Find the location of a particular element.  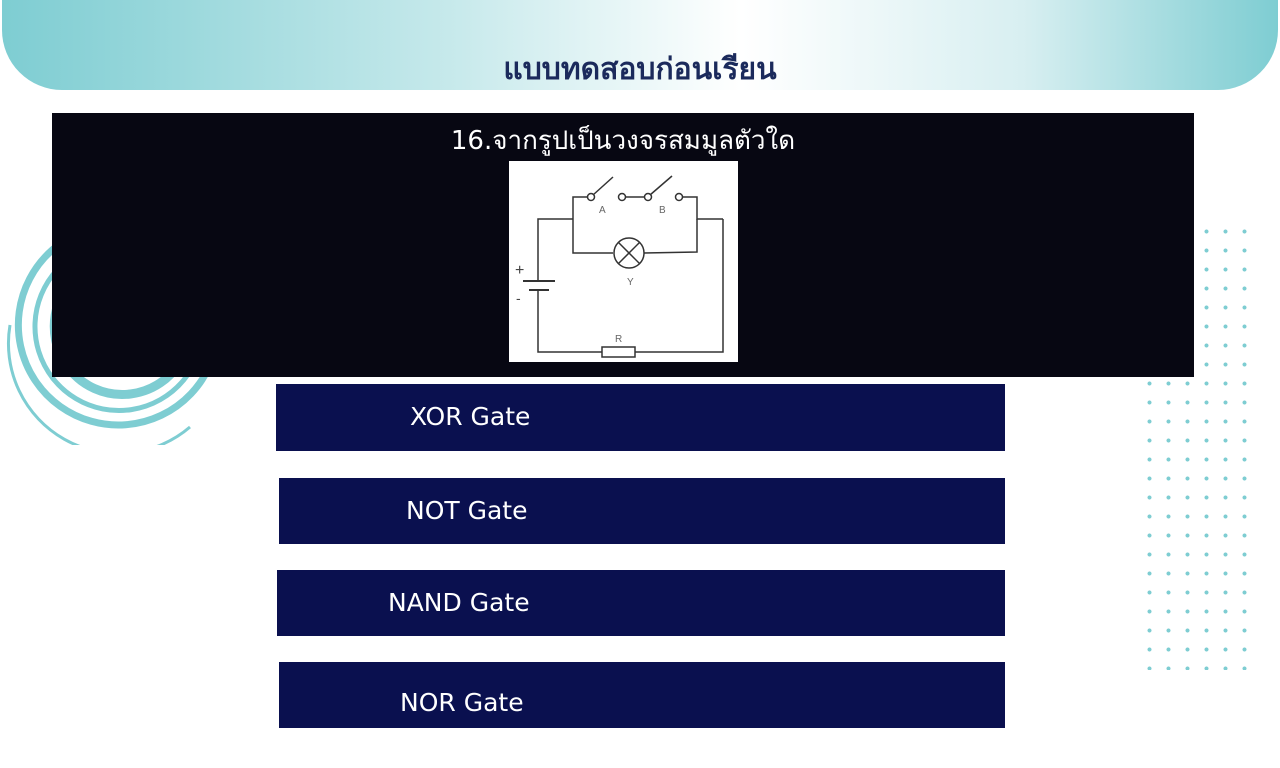

answer-option-label: NOR Gate is located at coordinates (462, 702).